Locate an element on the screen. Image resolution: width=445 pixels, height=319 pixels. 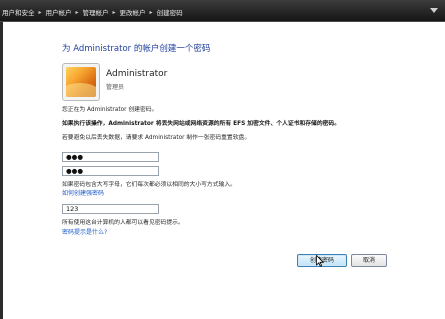
window-edge is located at coordinates (1, 170).